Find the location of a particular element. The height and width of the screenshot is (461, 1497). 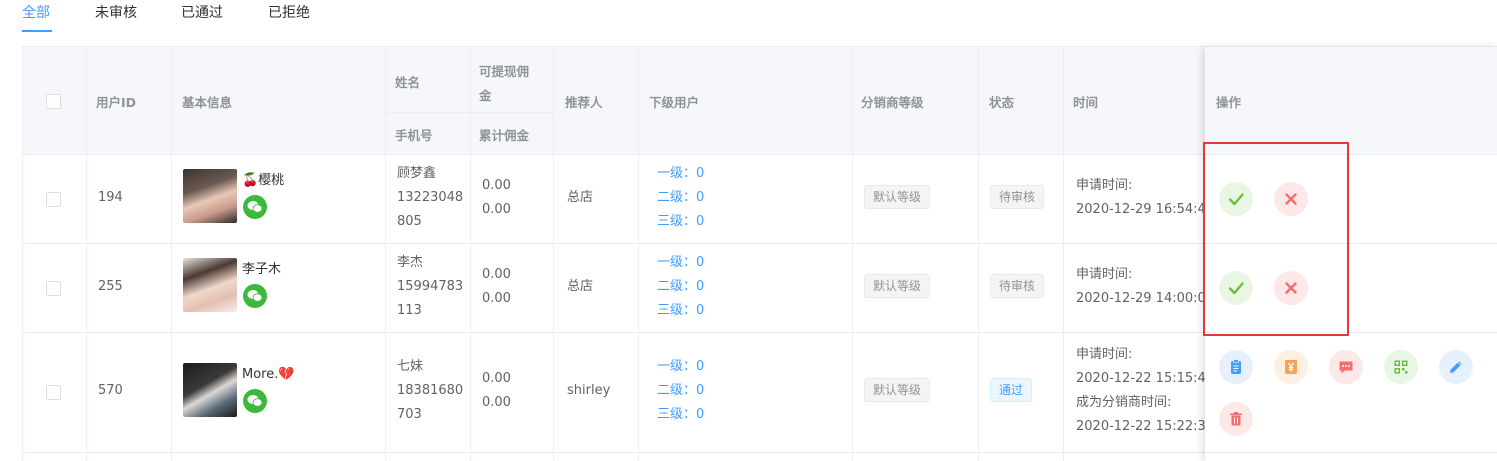

col-subordinates: 下级用户 is located at coordinates (674, 102).